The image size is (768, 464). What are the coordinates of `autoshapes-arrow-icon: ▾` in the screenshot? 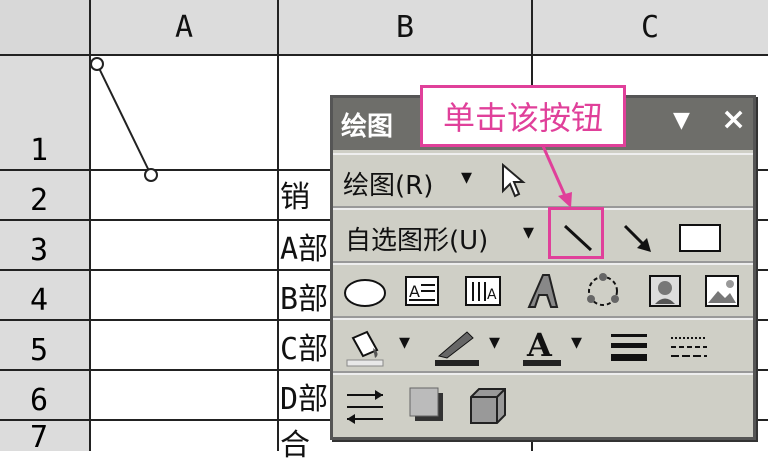 It's located at (528, 232).